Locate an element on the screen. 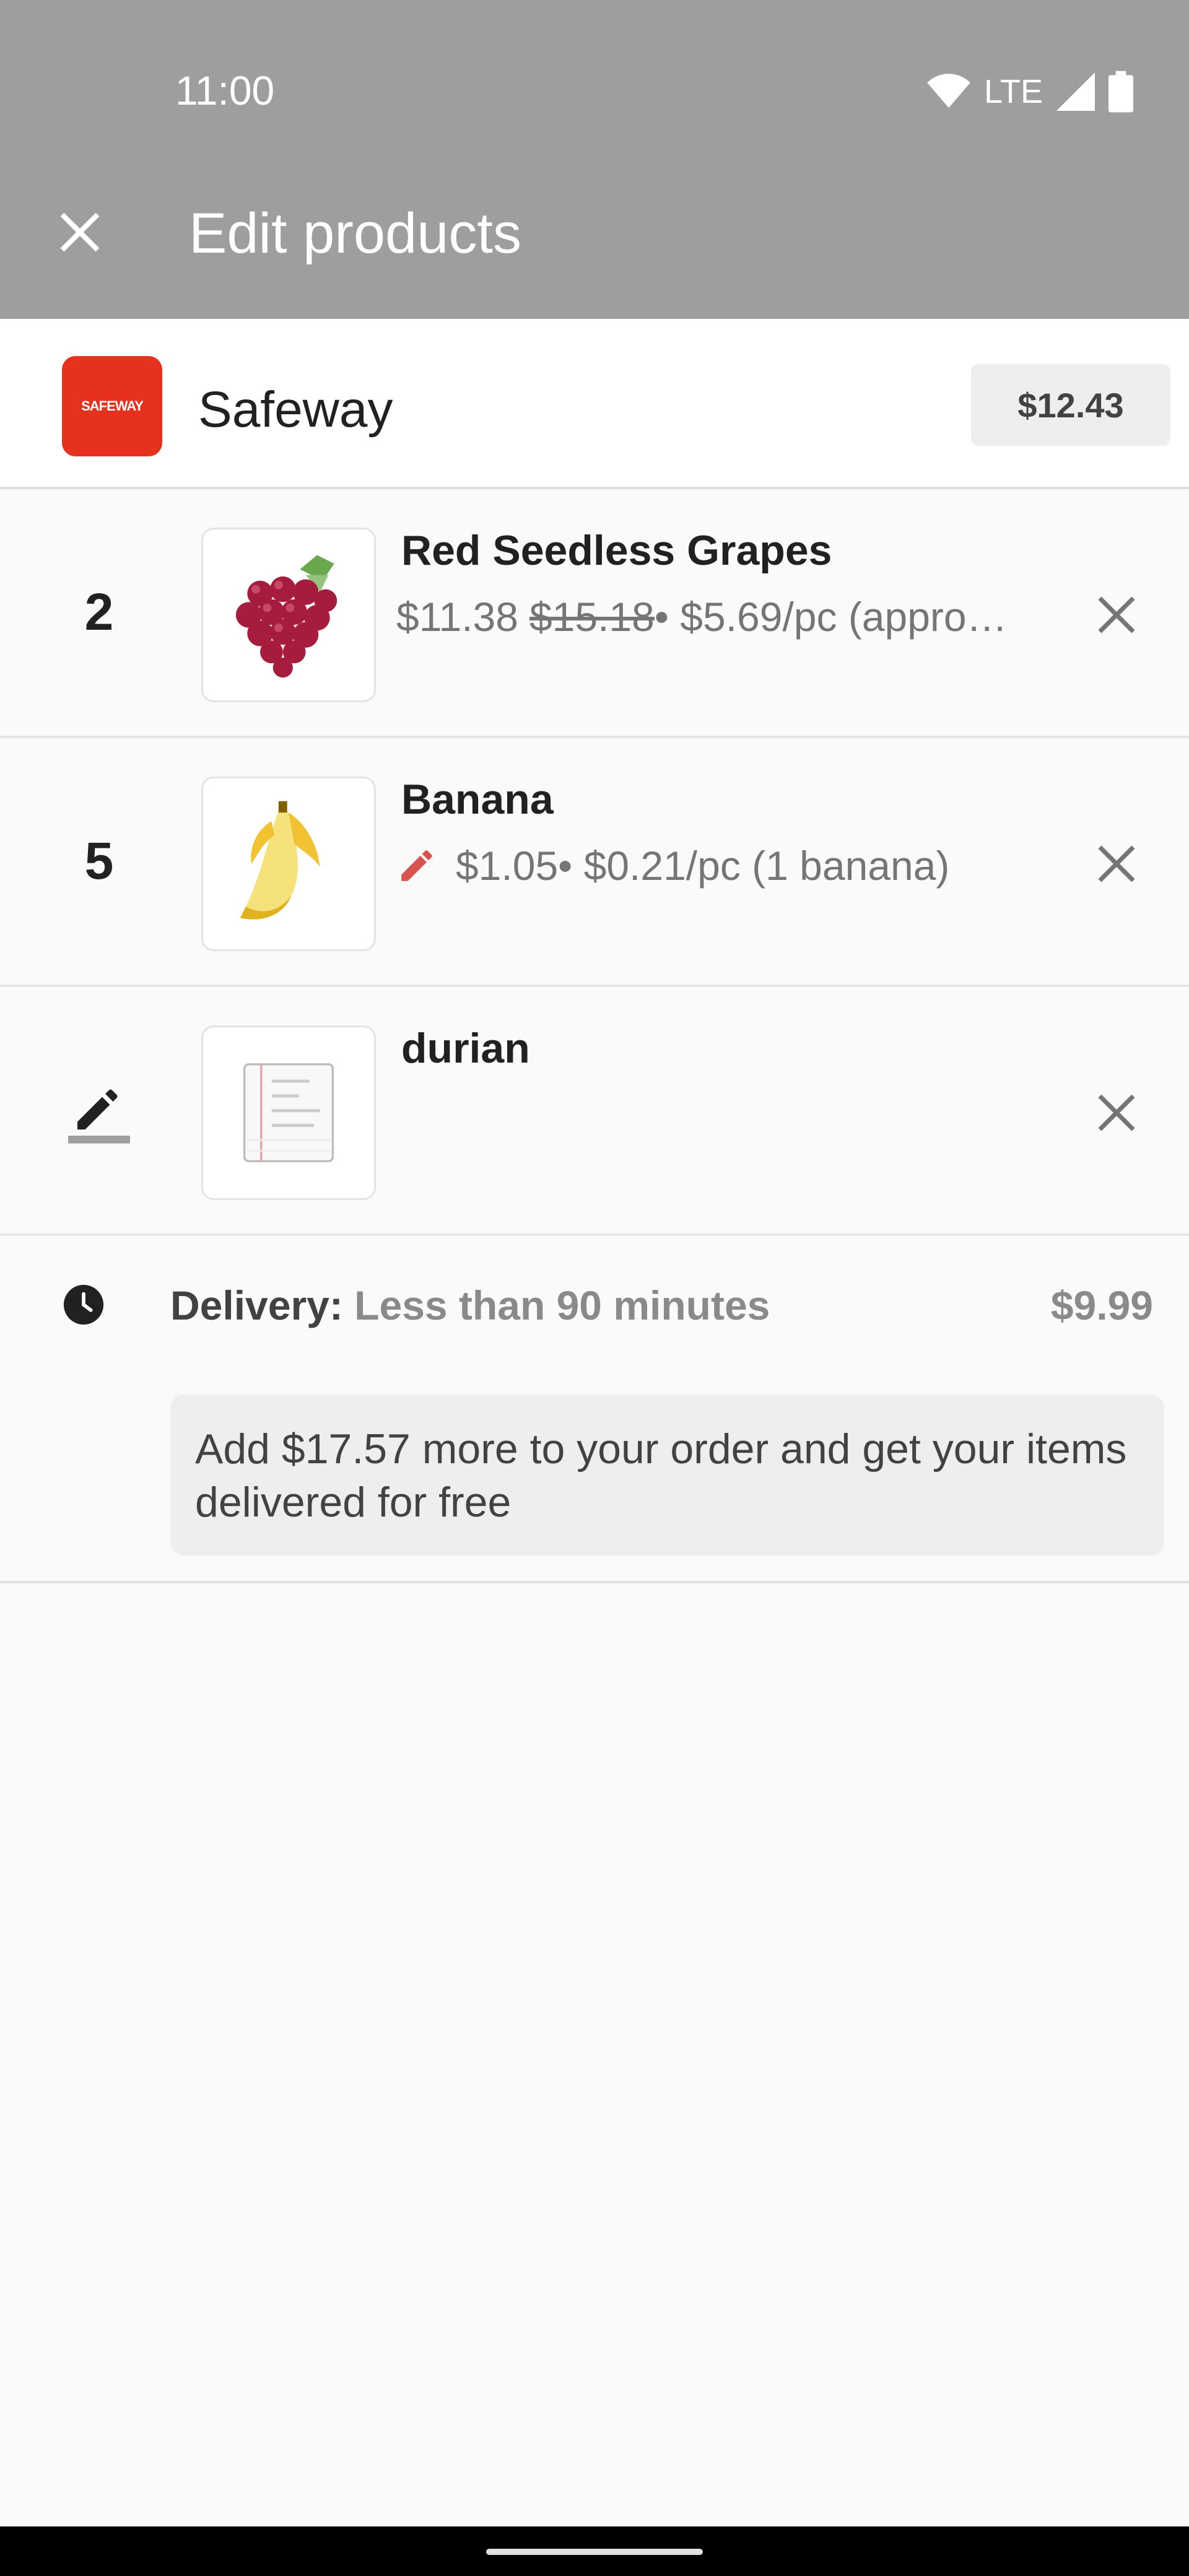 The height and width of the screenshot is (2576, 1189). wifi-icon is located at coordinates (948, 91).